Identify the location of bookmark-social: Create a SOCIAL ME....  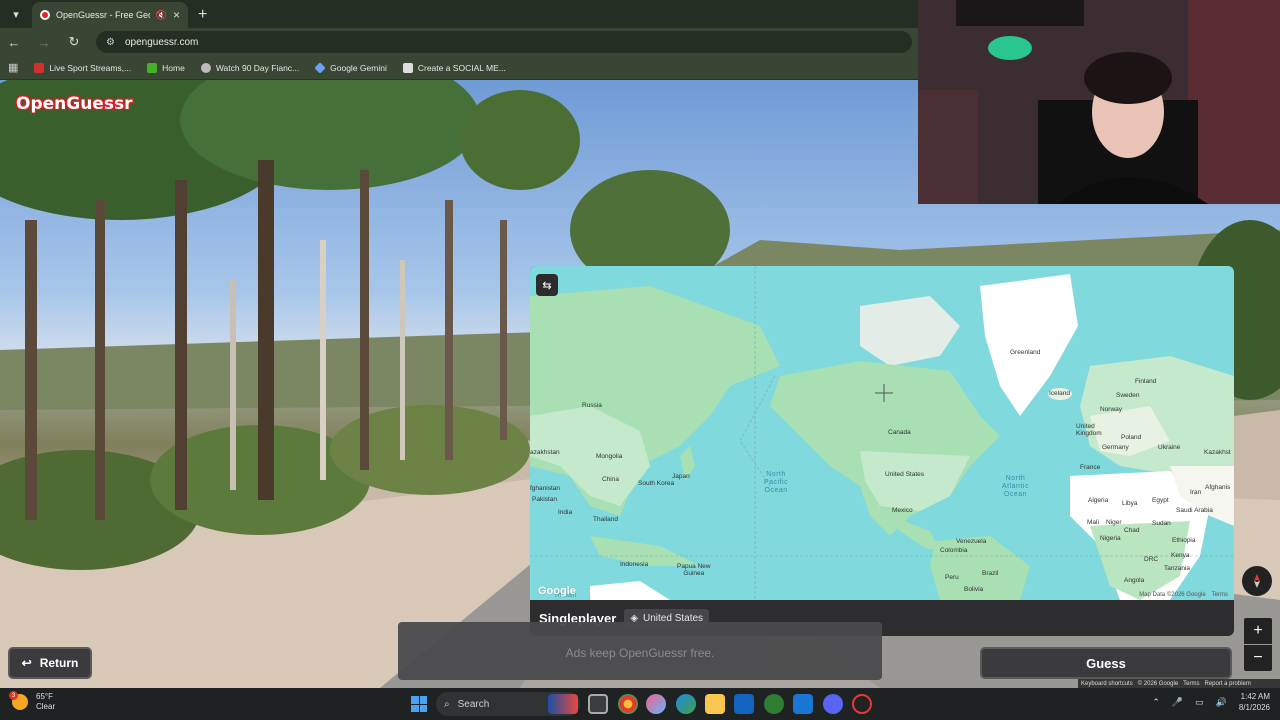
(454, 67).